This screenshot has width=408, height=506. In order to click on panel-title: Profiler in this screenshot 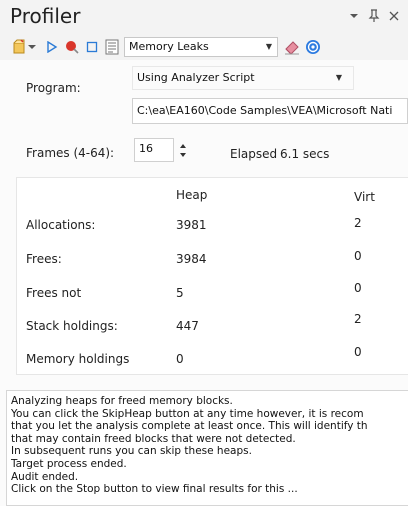, I will do `click(45, 16)`.